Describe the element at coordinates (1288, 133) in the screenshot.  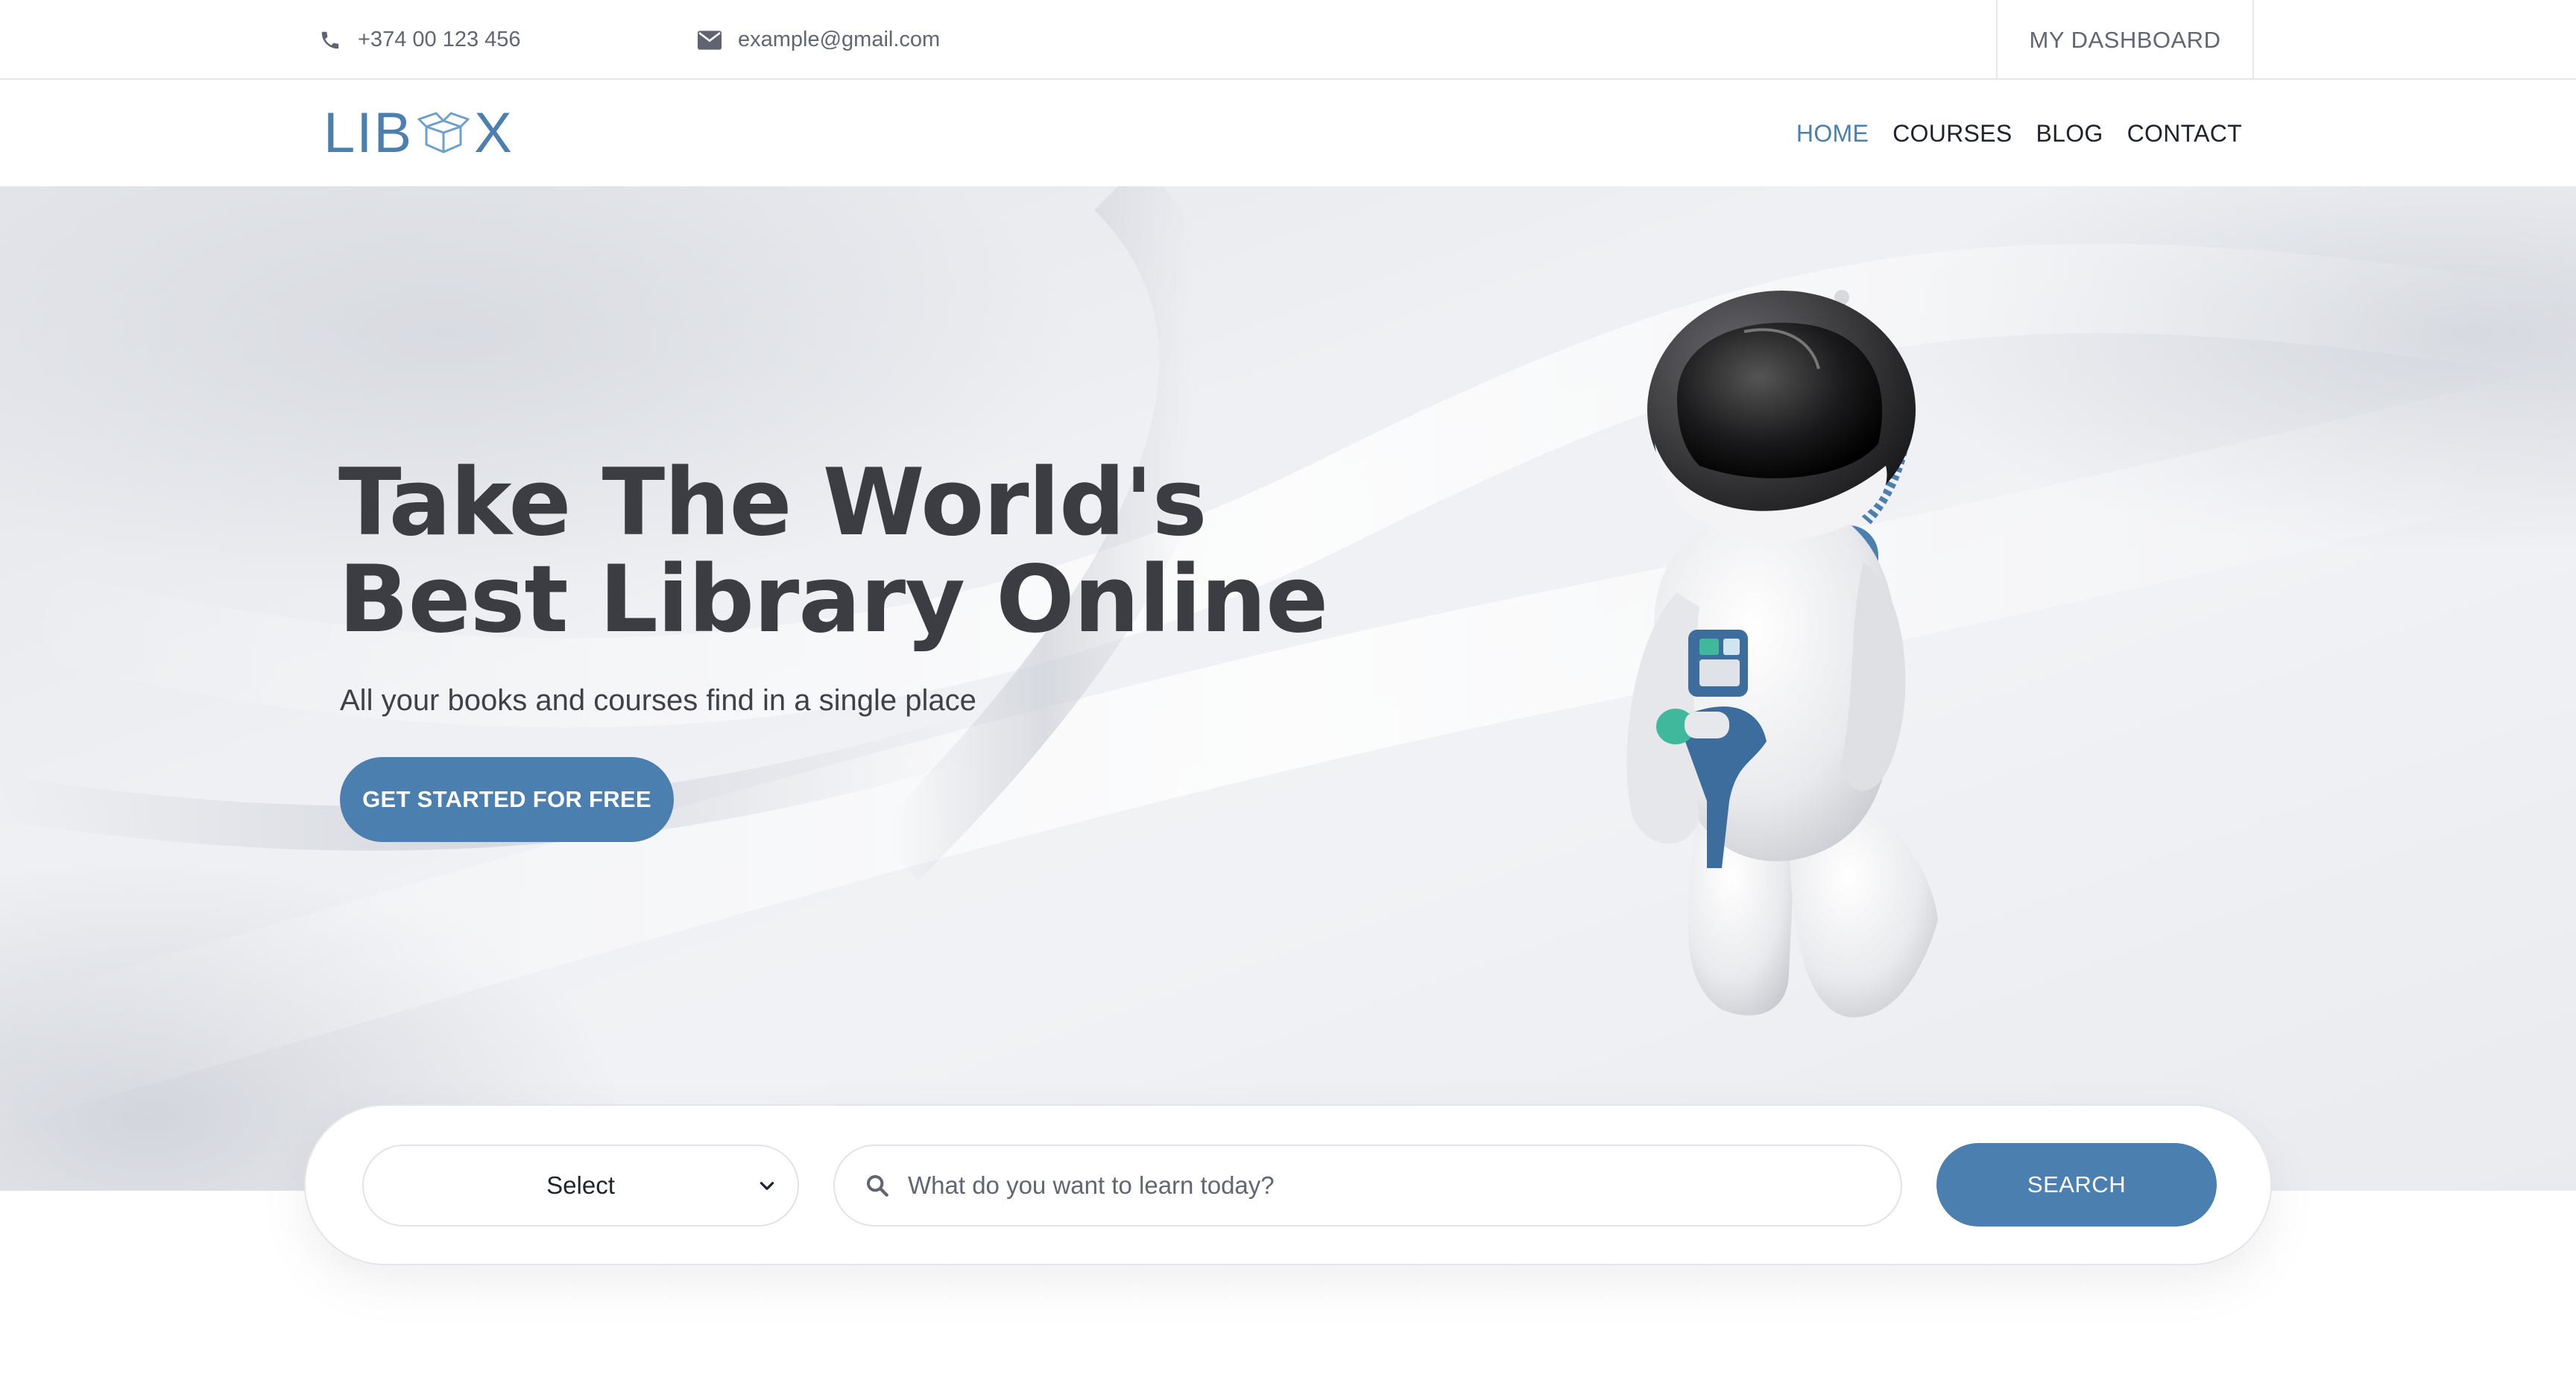
I see `main-navbar: LIB X HOME COURSES BLOG CONTACT` at that location.